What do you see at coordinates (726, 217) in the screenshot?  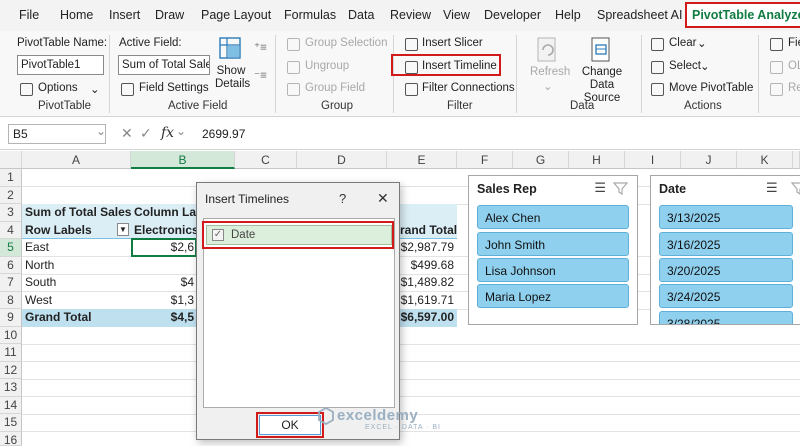 I see `slicer-item: 3/13/2025` at bounding box center [726, 217].